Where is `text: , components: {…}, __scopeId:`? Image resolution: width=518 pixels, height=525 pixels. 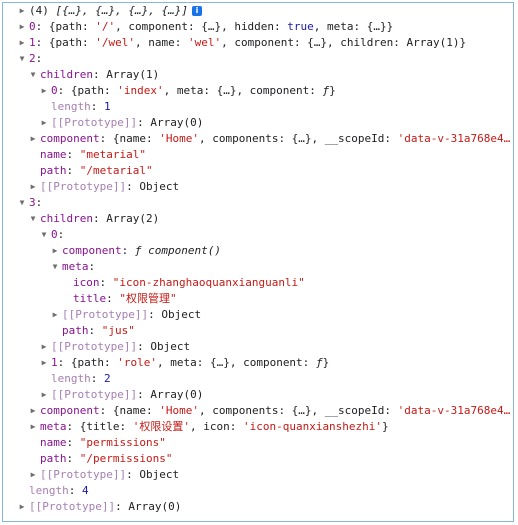 text: , components: {…}, __scopeId: is located at coordinates (298, 410).